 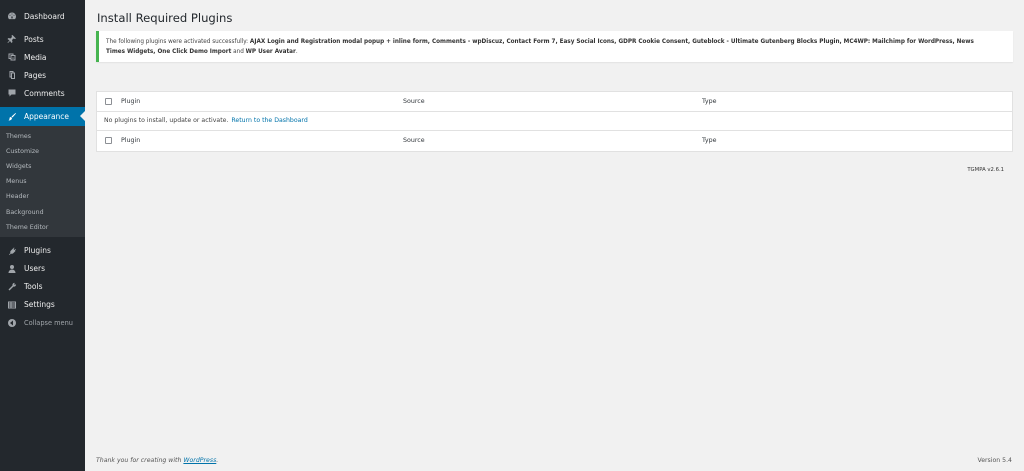 I want to click on comment-icon, so click(x=11, y=93).